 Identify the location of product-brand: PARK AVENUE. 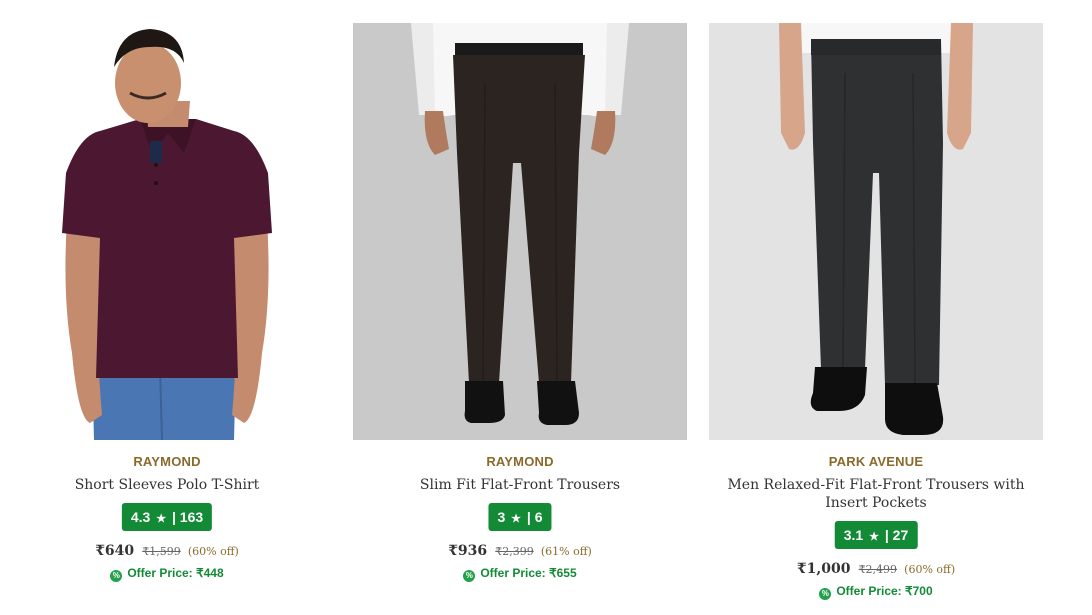
(876, 461).